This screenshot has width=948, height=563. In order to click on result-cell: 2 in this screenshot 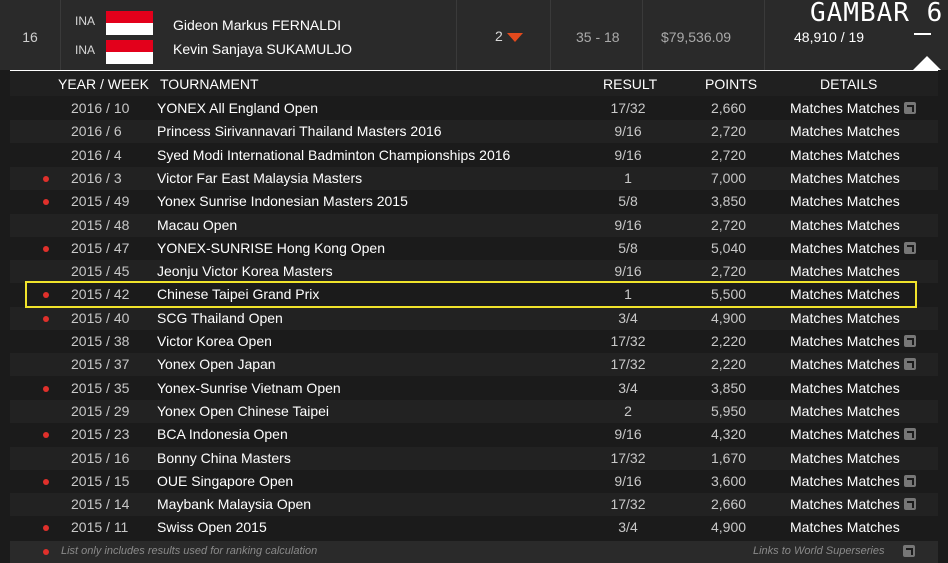, I will do `click(628, 410)`.